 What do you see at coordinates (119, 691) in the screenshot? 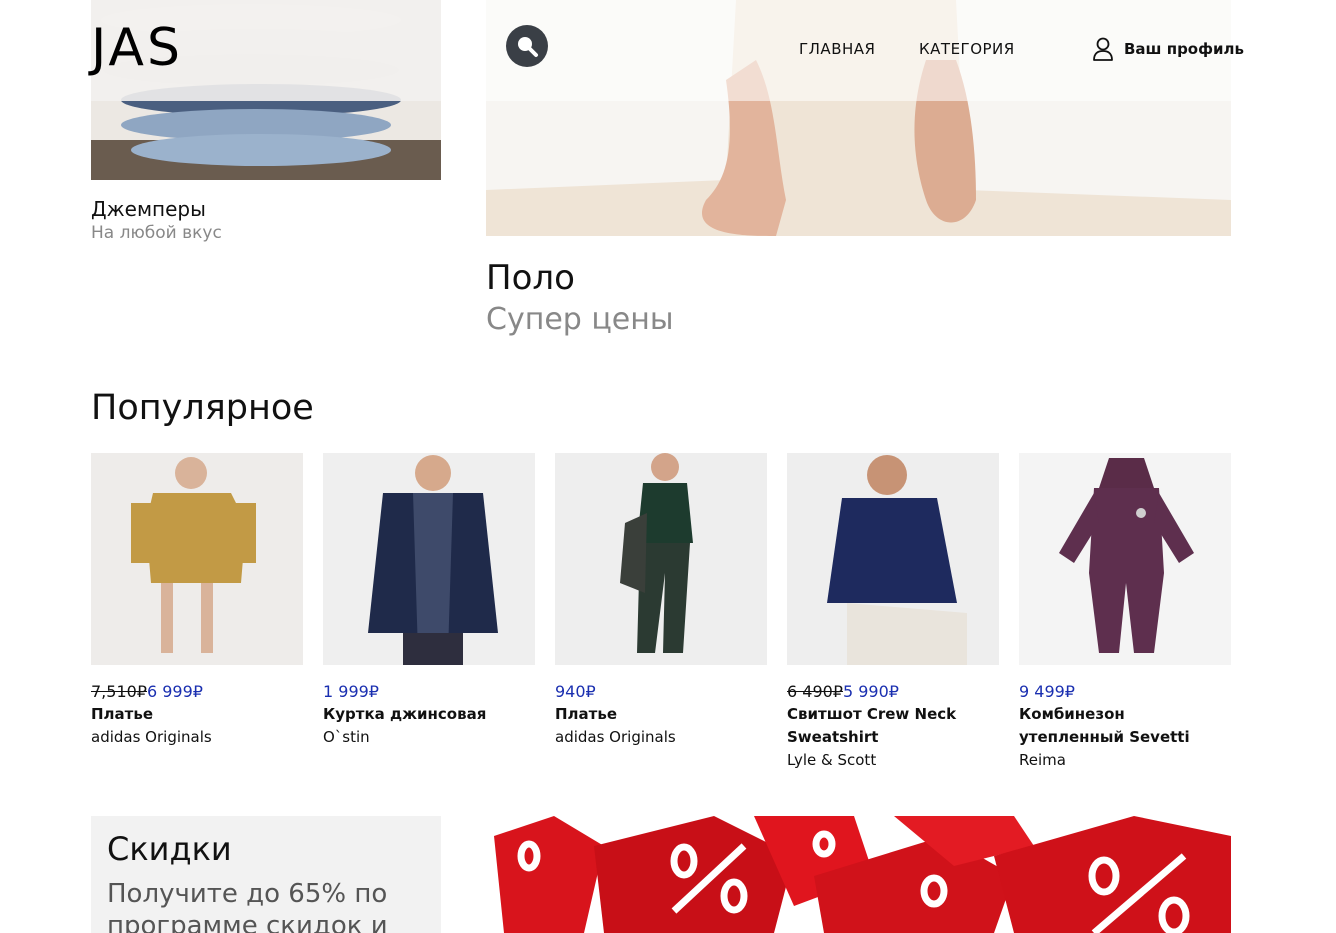
I see `product-old-price: 7,510₽` at bounding box center [119, 691].